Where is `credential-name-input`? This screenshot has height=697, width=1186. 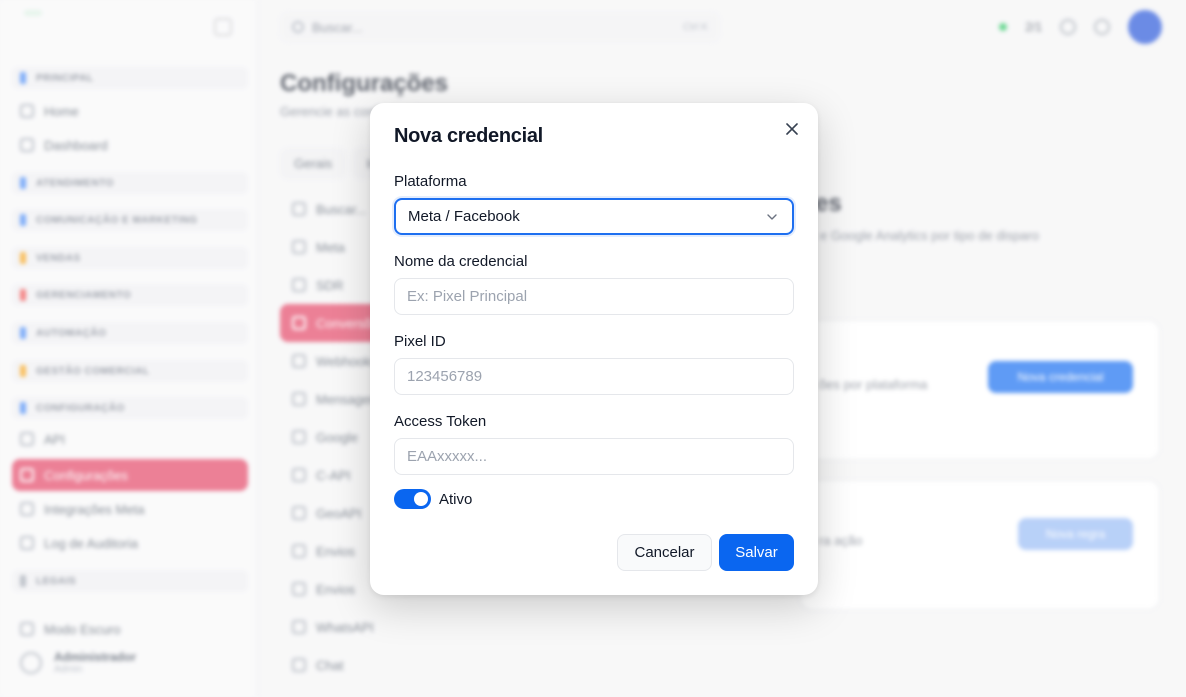
credential-name-input is located at coordinates (594, 296).